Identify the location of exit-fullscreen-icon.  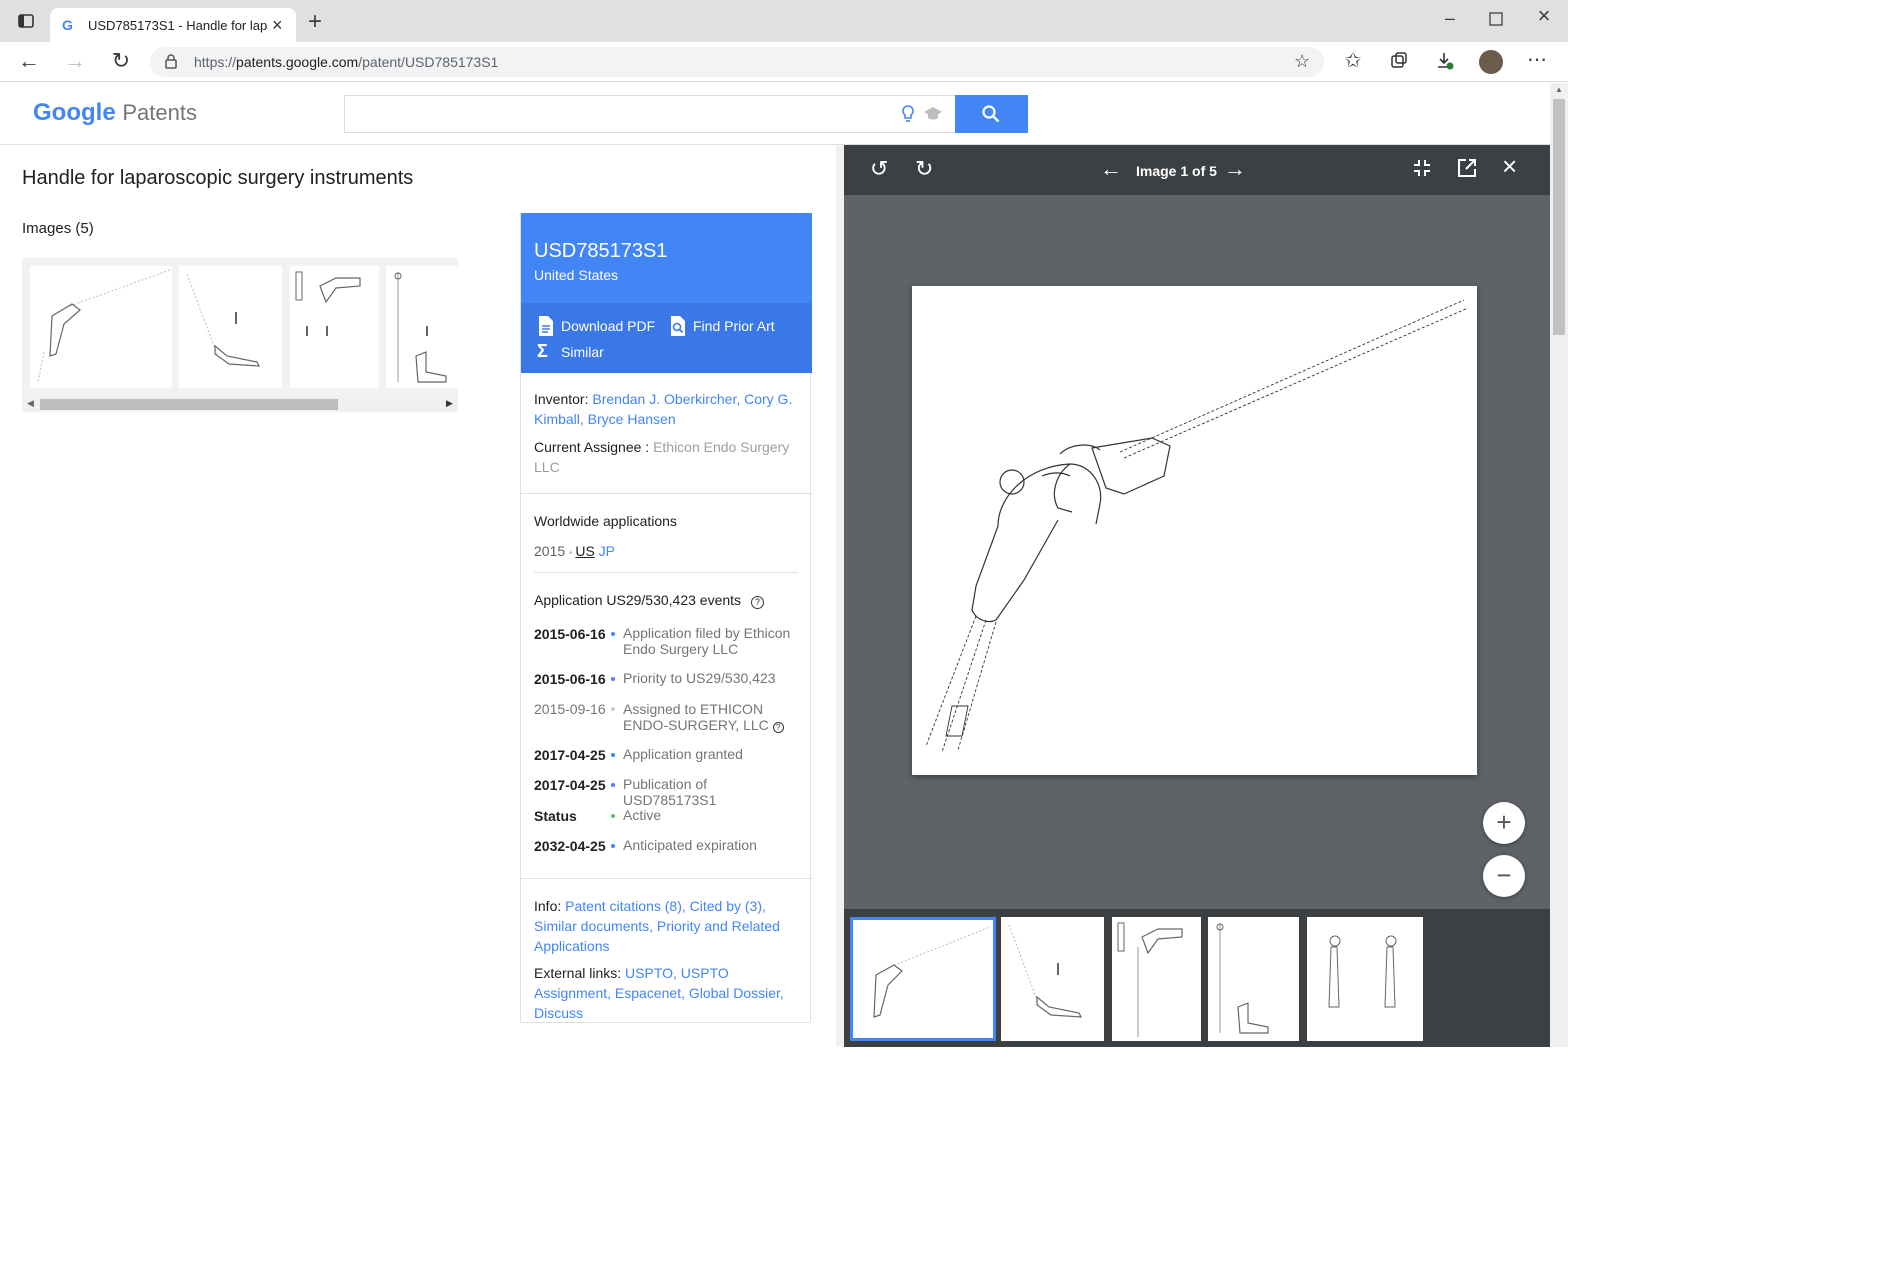
(1422, 170).